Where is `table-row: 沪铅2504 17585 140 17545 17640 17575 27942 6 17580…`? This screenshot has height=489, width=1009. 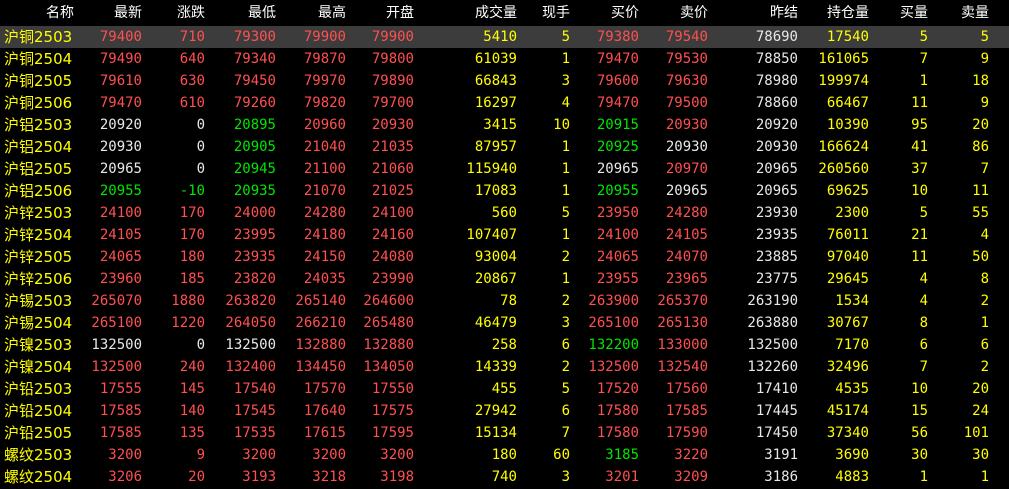
table-row: 沪铅2504 17585 140 17545 17640 17575 27942 6 17580… is located at coordinates (504, 411).